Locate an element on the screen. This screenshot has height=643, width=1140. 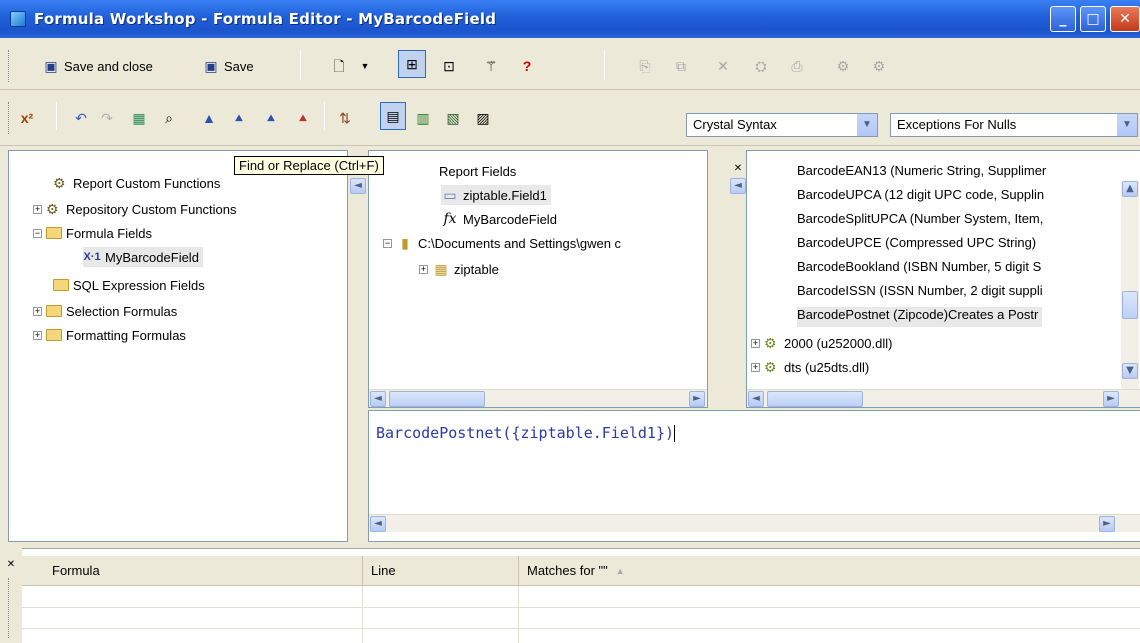
bookmark-icon: ▲ is located at coordinates (209, 118).